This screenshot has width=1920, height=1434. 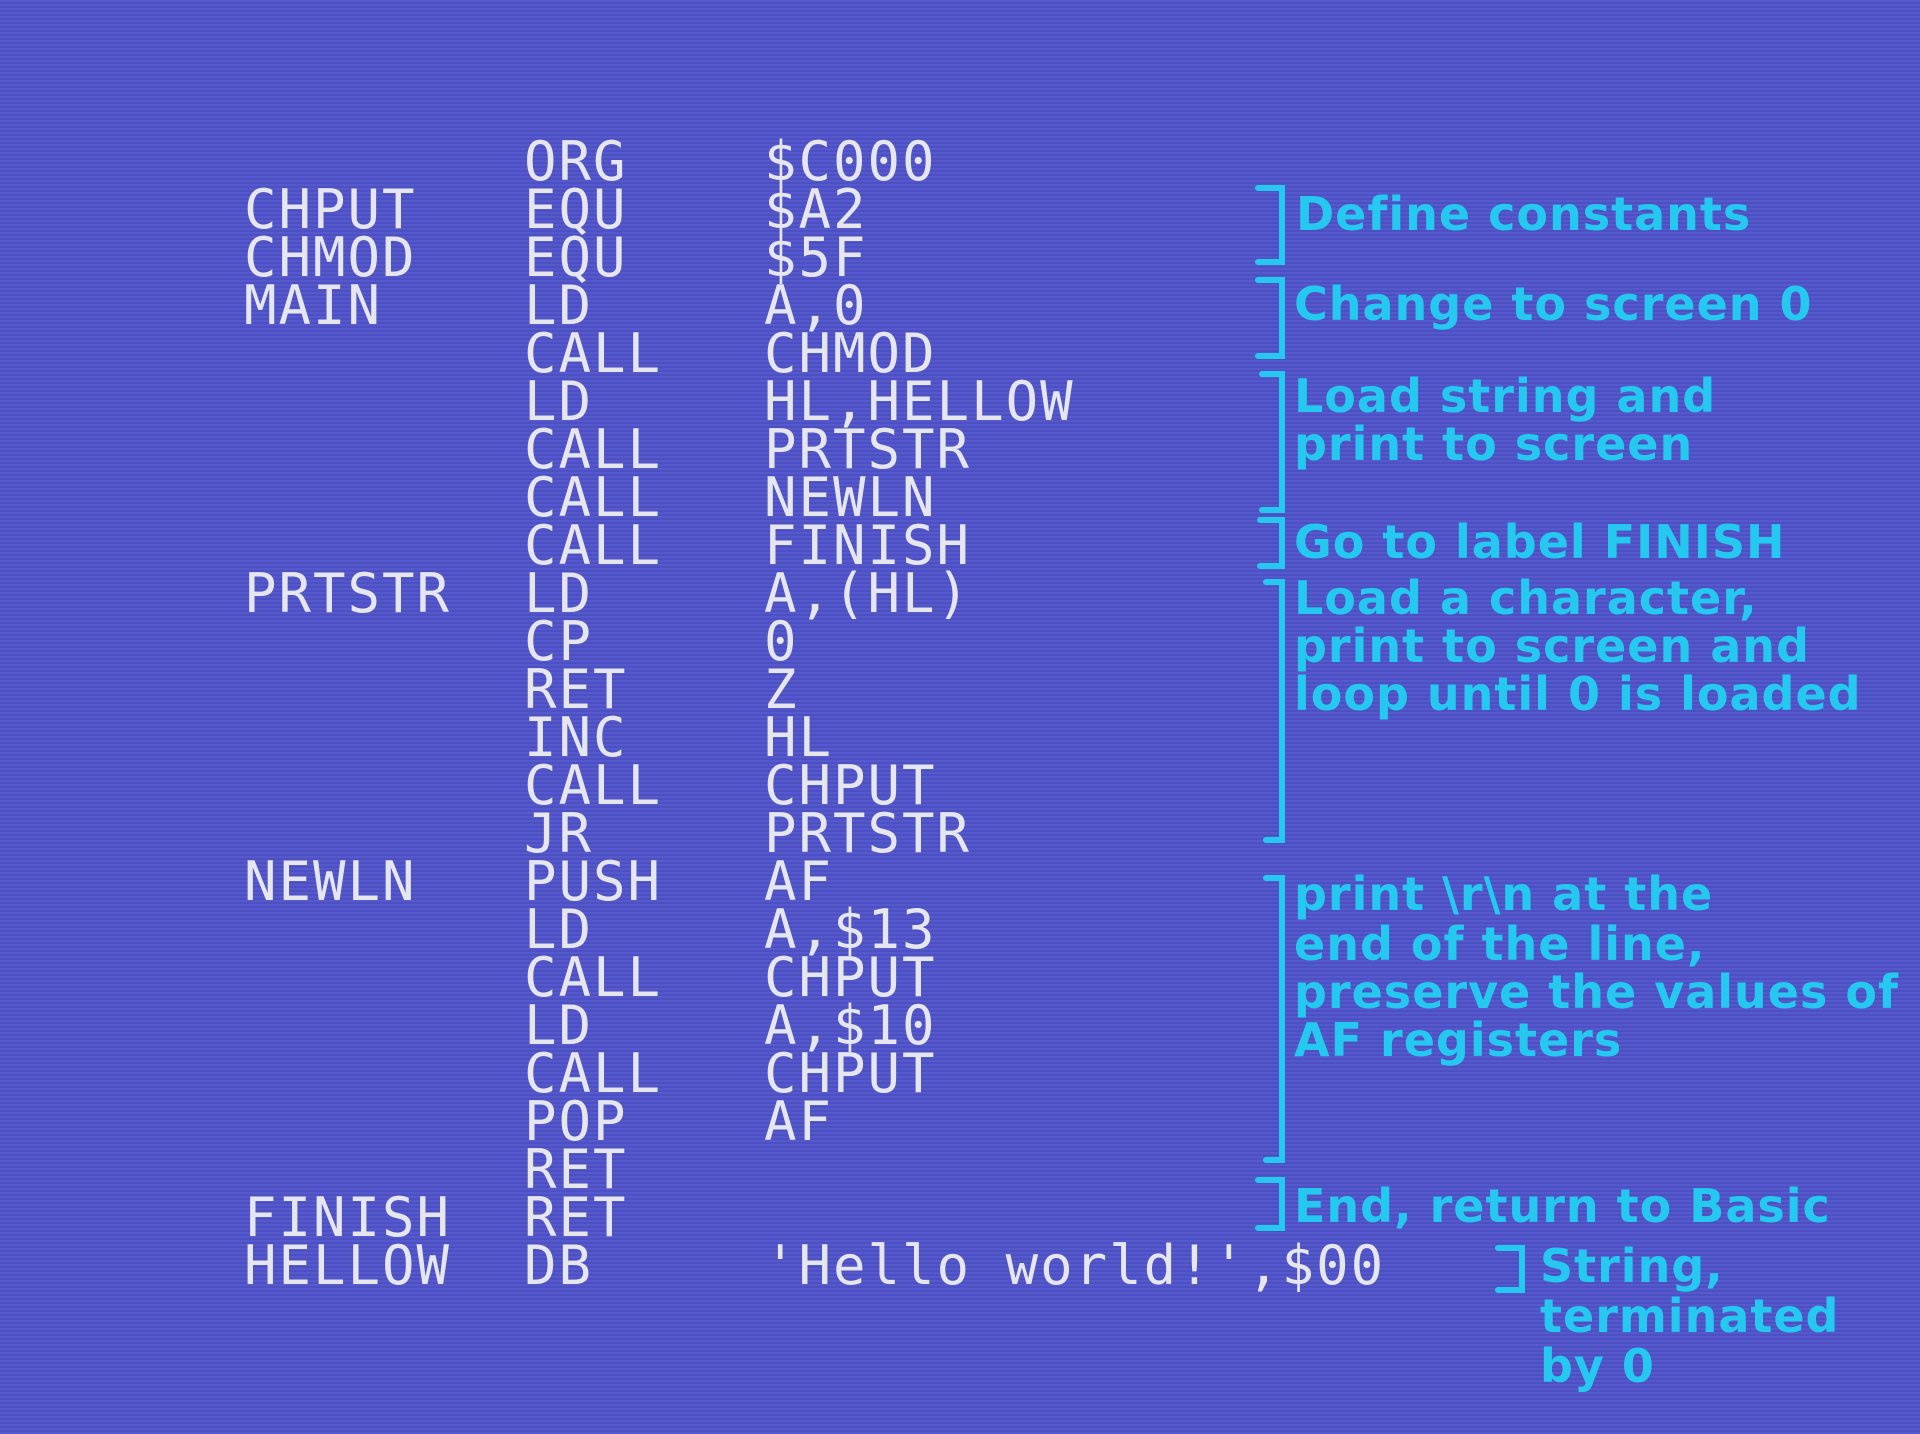 I want to click on note-newline-3: preserve the values of, so click(x=1596, y=992).